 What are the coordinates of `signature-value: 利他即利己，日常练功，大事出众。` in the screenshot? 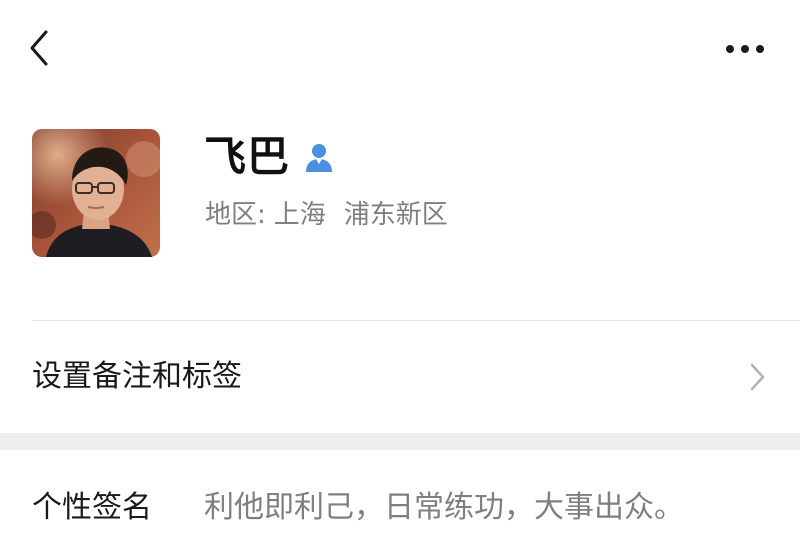 It's located at (444, 507).